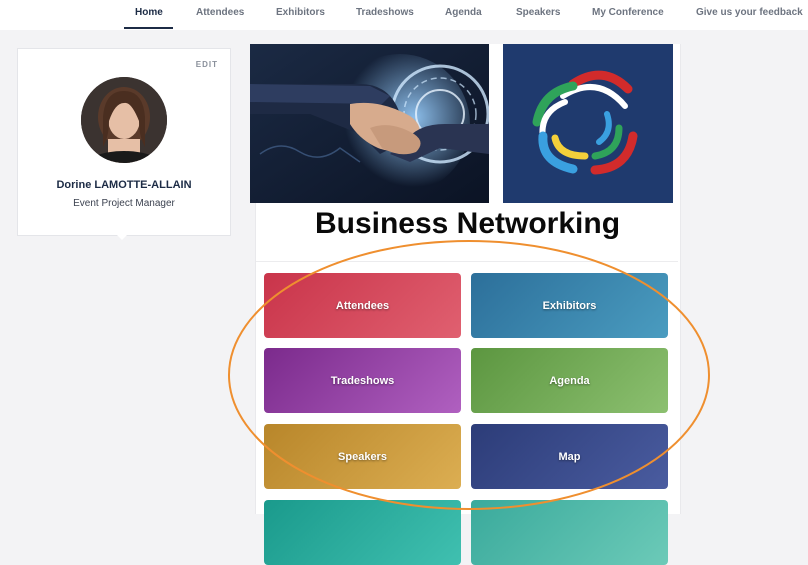 This screenshot has width=808, height=565. I want to click on tile-exhibitors: Exhibitors, so click(569, 305).